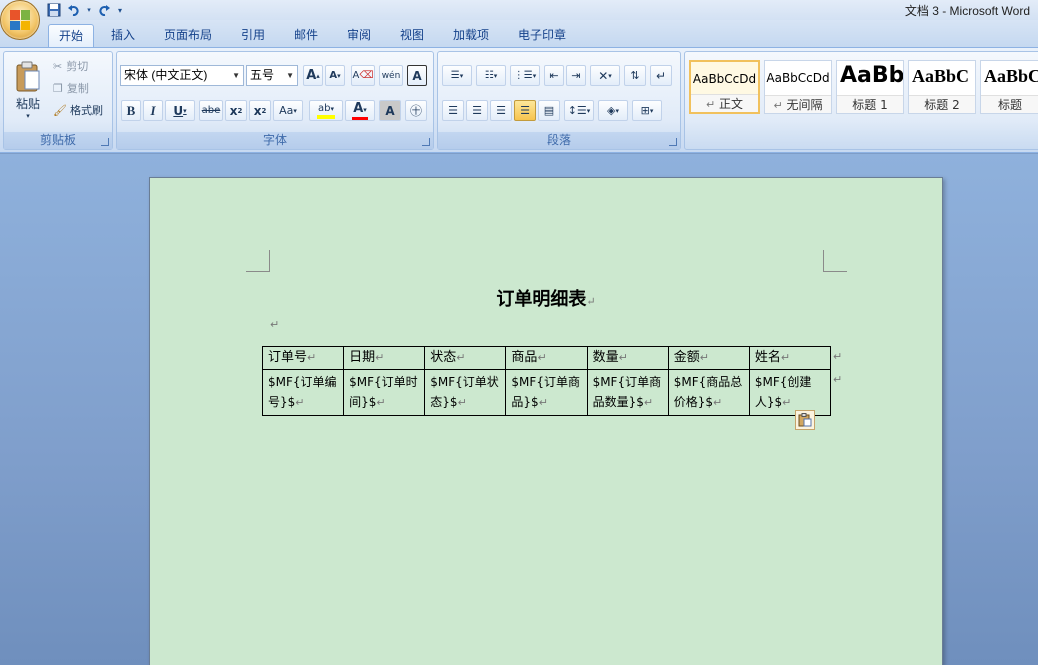 The height and width of the screenshot is (665, 1038). Describe the element at coordinates (491, 75) in the screenshot. I see `numbering-button: ☷ ▾` at that location.